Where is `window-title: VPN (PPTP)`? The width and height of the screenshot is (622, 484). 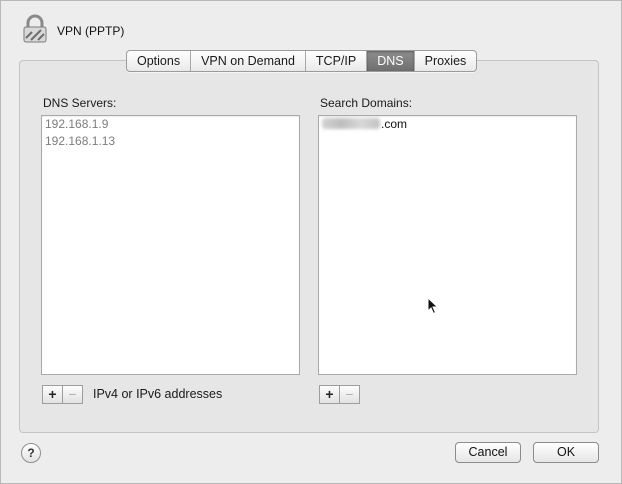
window-title: VPN (PPTP) is located at coordinates (91, 31).